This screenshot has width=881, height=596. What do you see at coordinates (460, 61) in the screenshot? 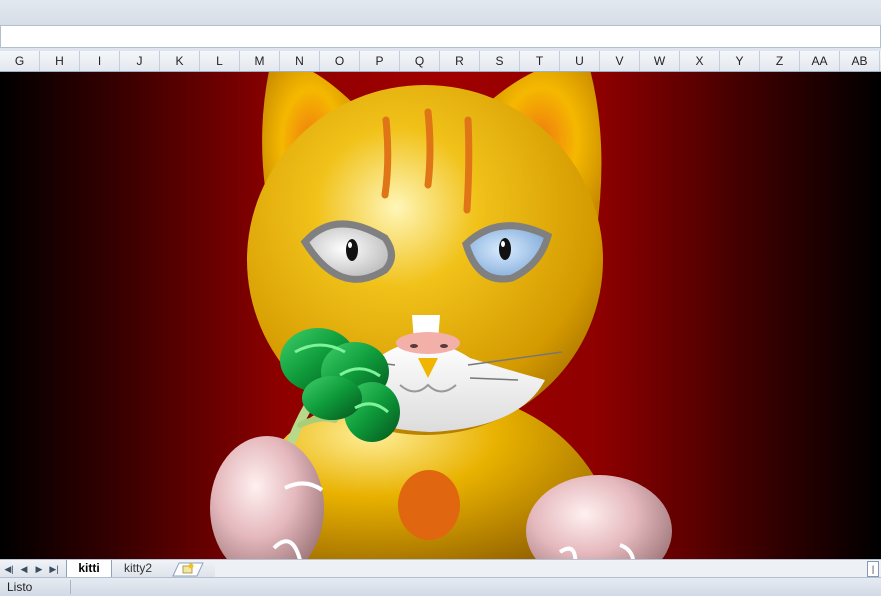
I see `column-header: R` at bounding box center [460, 61].